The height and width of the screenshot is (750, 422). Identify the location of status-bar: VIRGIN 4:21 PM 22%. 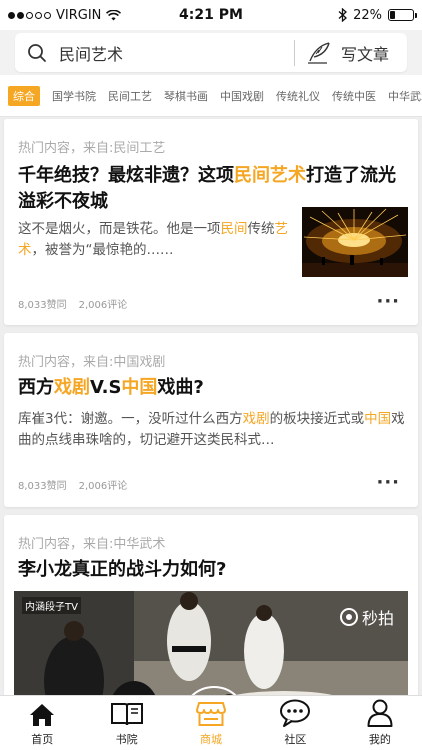
(211, 15).